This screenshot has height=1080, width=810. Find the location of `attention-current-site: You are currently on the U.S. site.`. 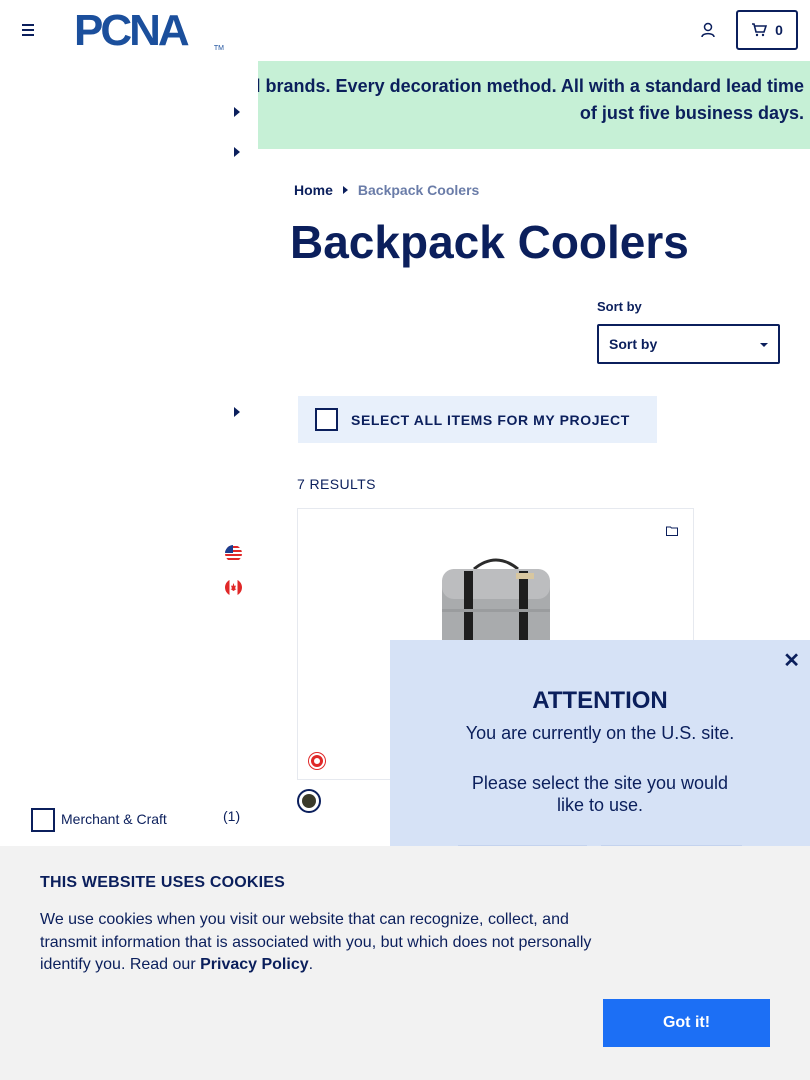

attention-current-site: You are currently on the U.S. site. is located at coordinates (600, 733).